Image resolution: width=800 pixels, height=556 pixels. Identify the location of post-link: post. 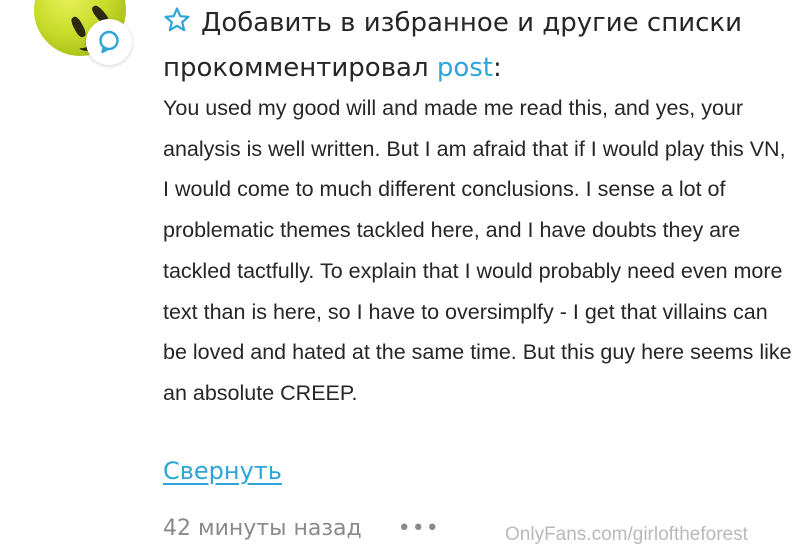
(465, 68).